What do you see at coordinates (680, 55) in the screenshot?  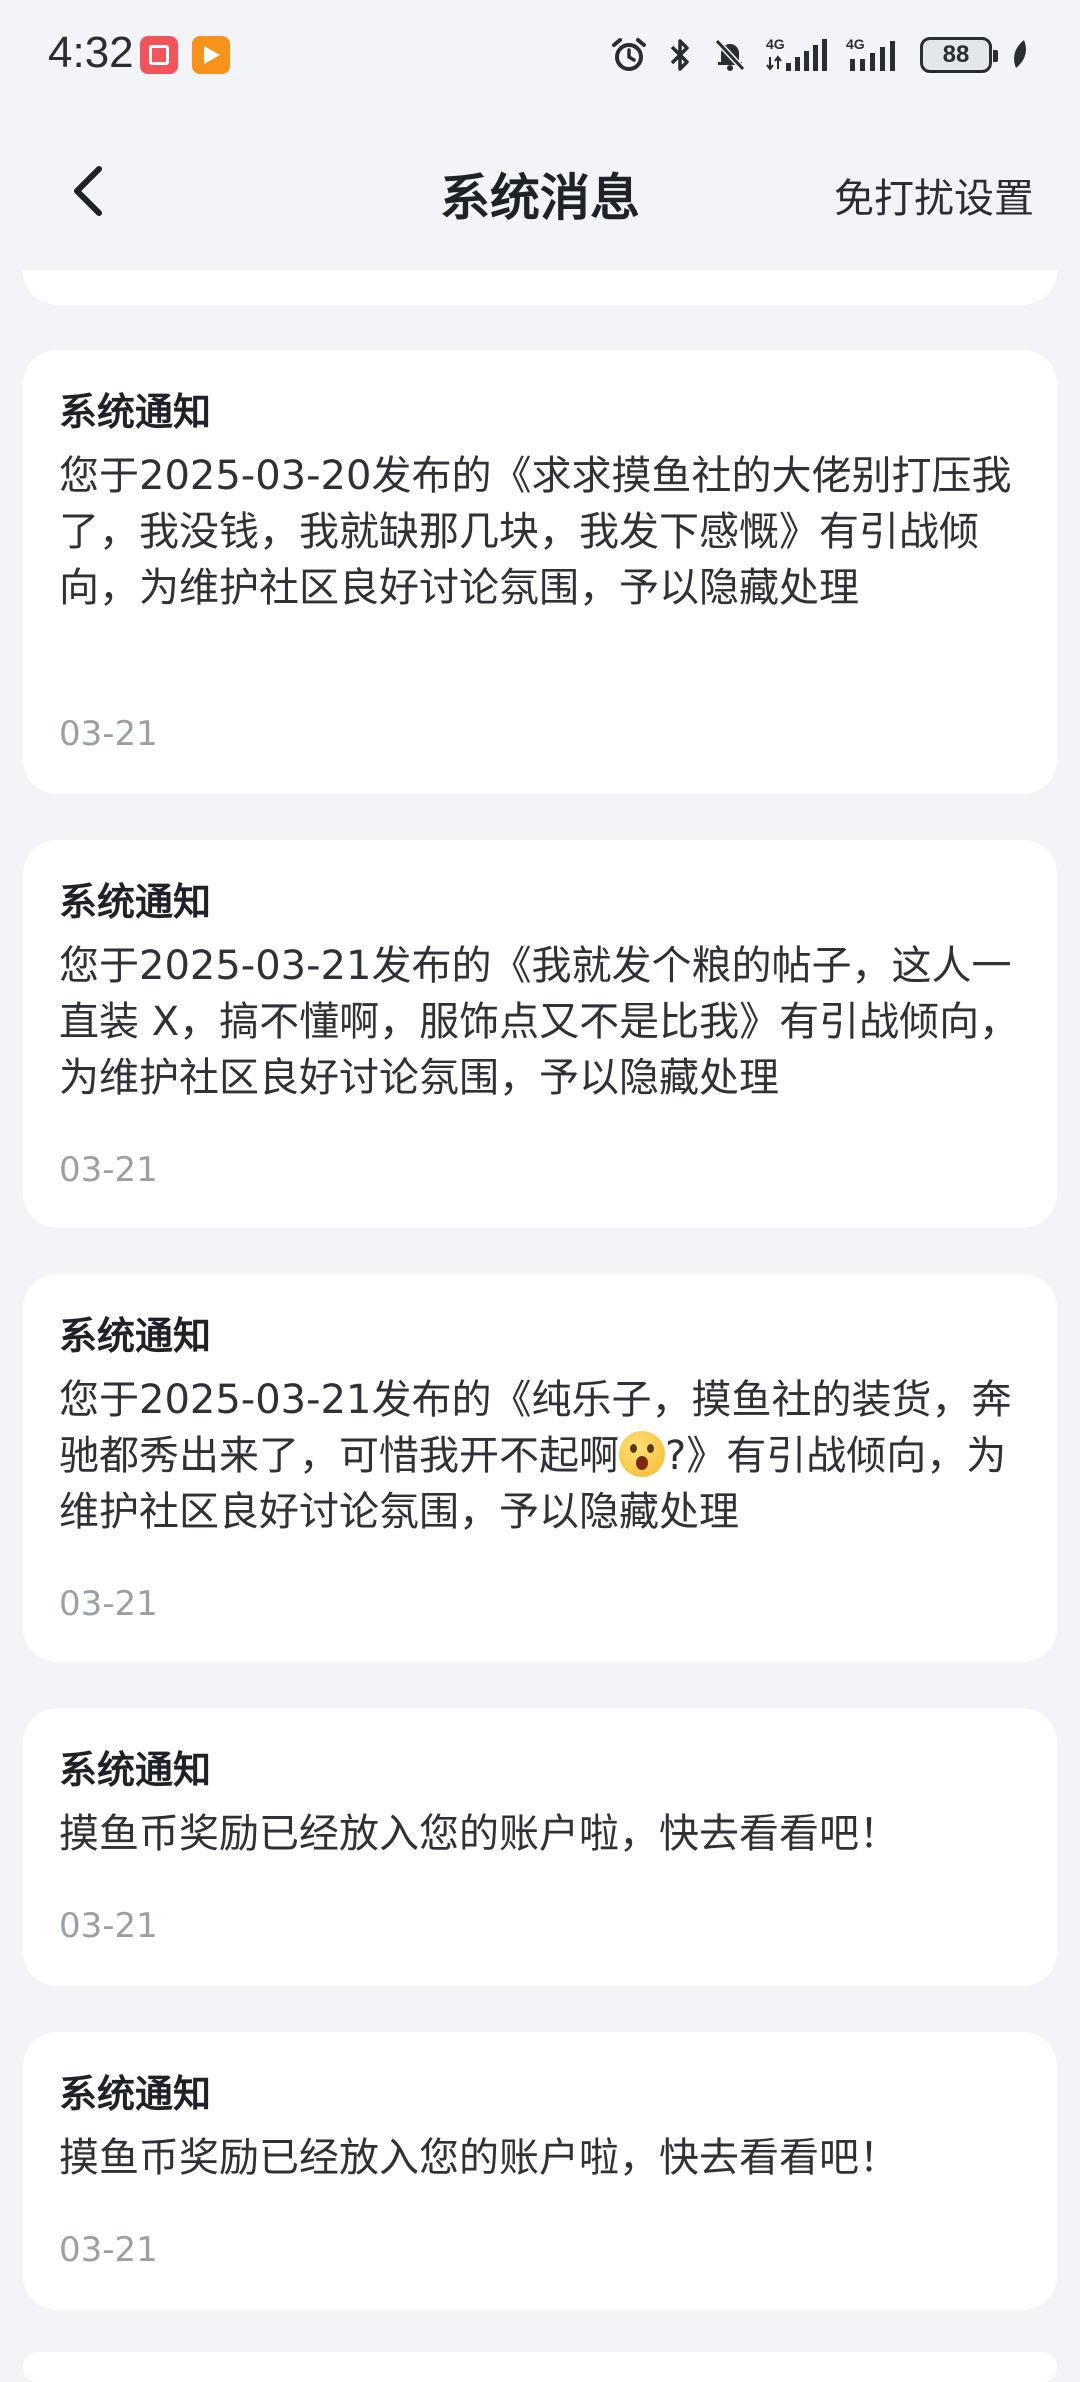 I see `bluetooth-icon` at bounding box center [680, 55].